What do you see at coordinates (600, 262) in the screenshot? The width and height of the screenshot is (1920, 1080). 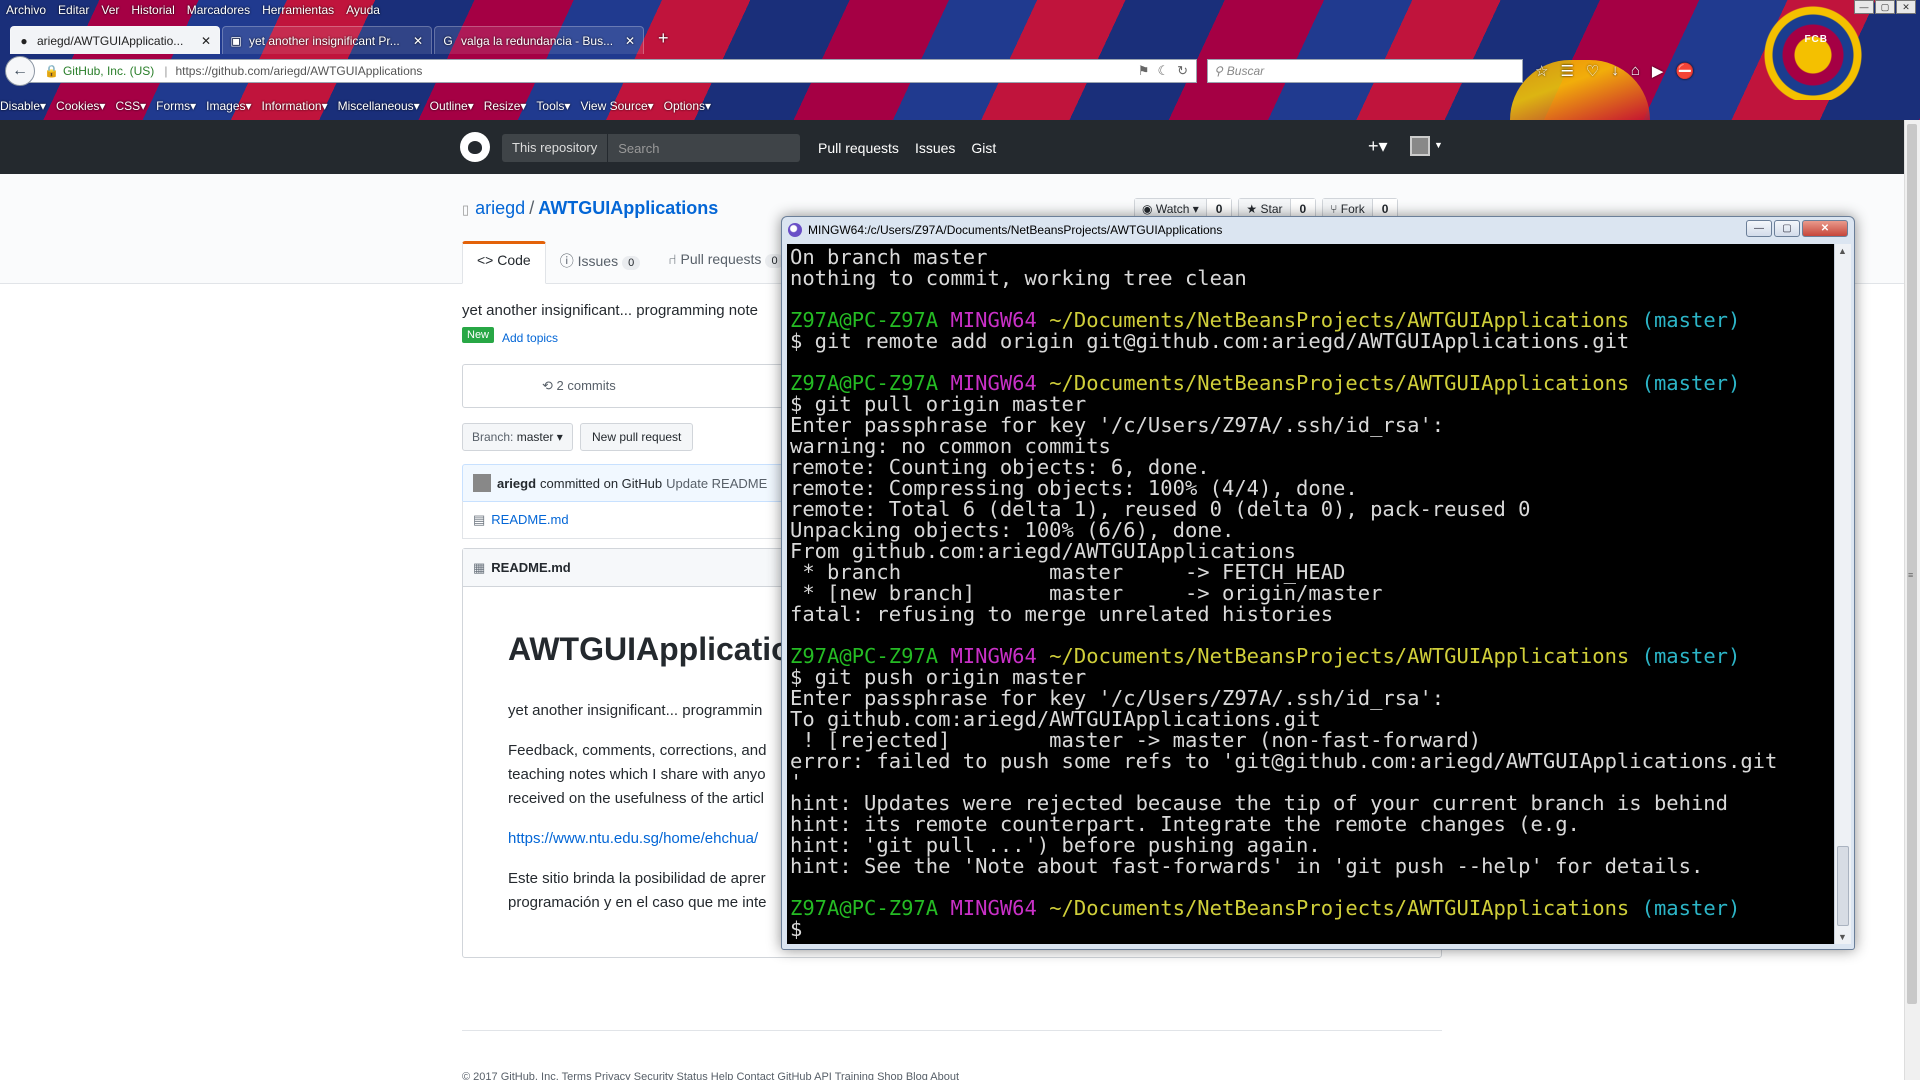 I see `tab-issues: ⓘ Issues 0` at bounding box center [600, 262].